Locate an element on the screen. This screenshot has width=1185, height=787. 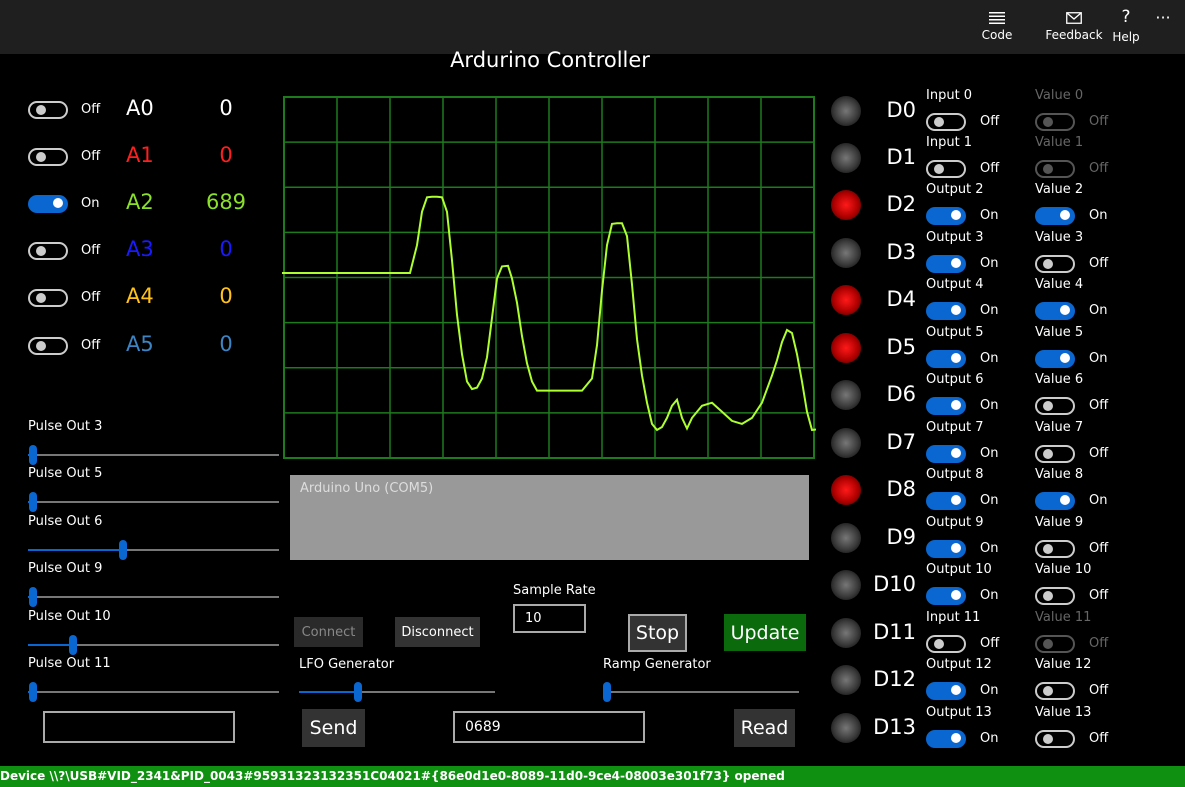
pin-mode-toggle-d7 is located at coordinates (946, 454).